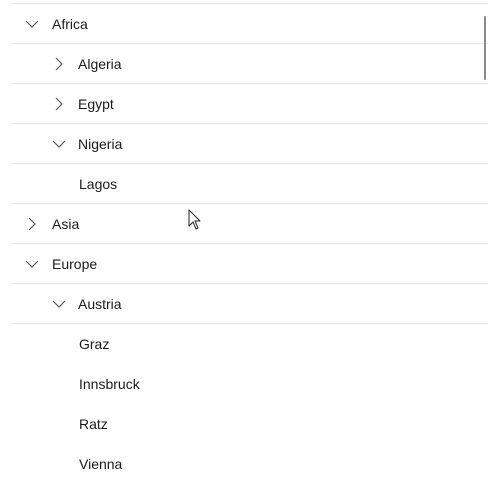 Image resolution: width=500 pixels, height=486 pixels. Describe the element at coordinates (75, 264) in the screenshot. I see `tree-node-label: Europe` at that location.